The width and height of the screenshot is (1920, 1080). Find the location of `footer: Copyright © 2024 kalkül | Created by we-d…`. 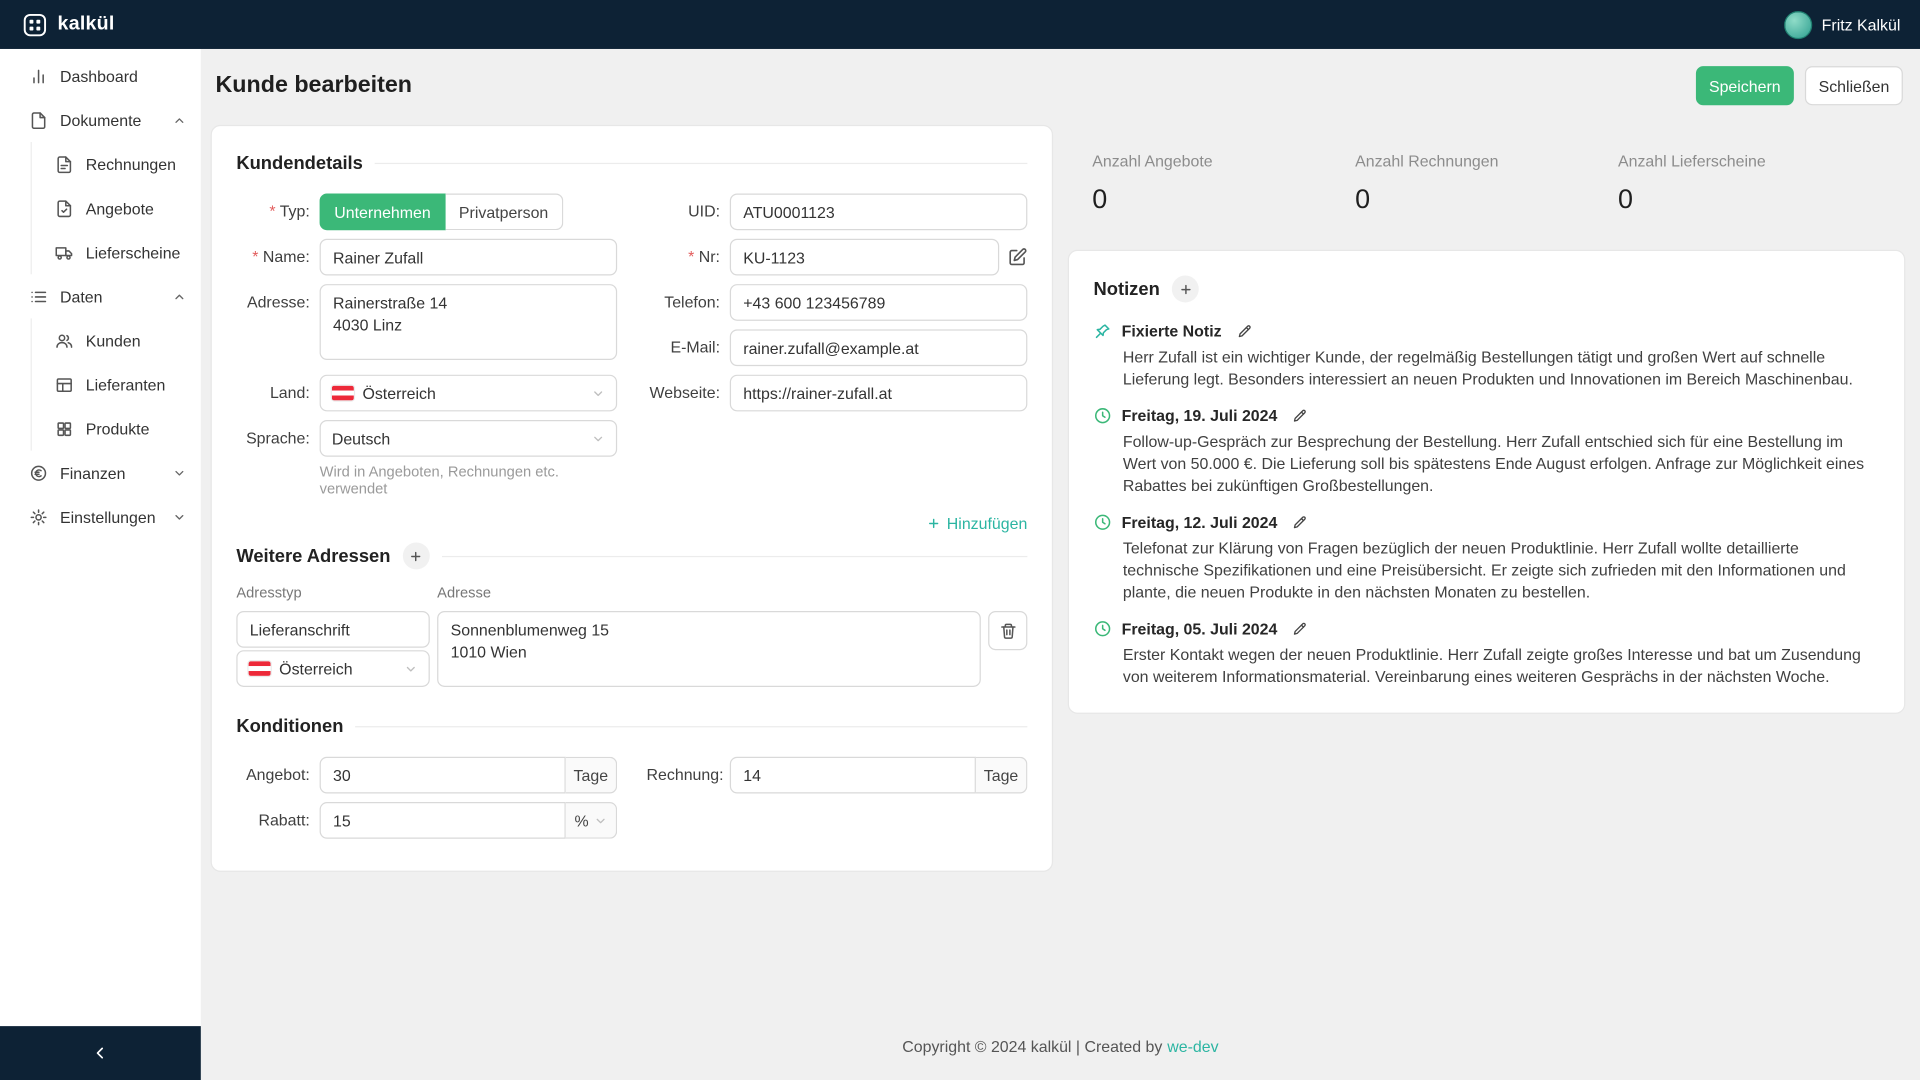

footer: Copyright © 2024 kalkül | Created by we-d… is located at coordinates (1060, 1049).